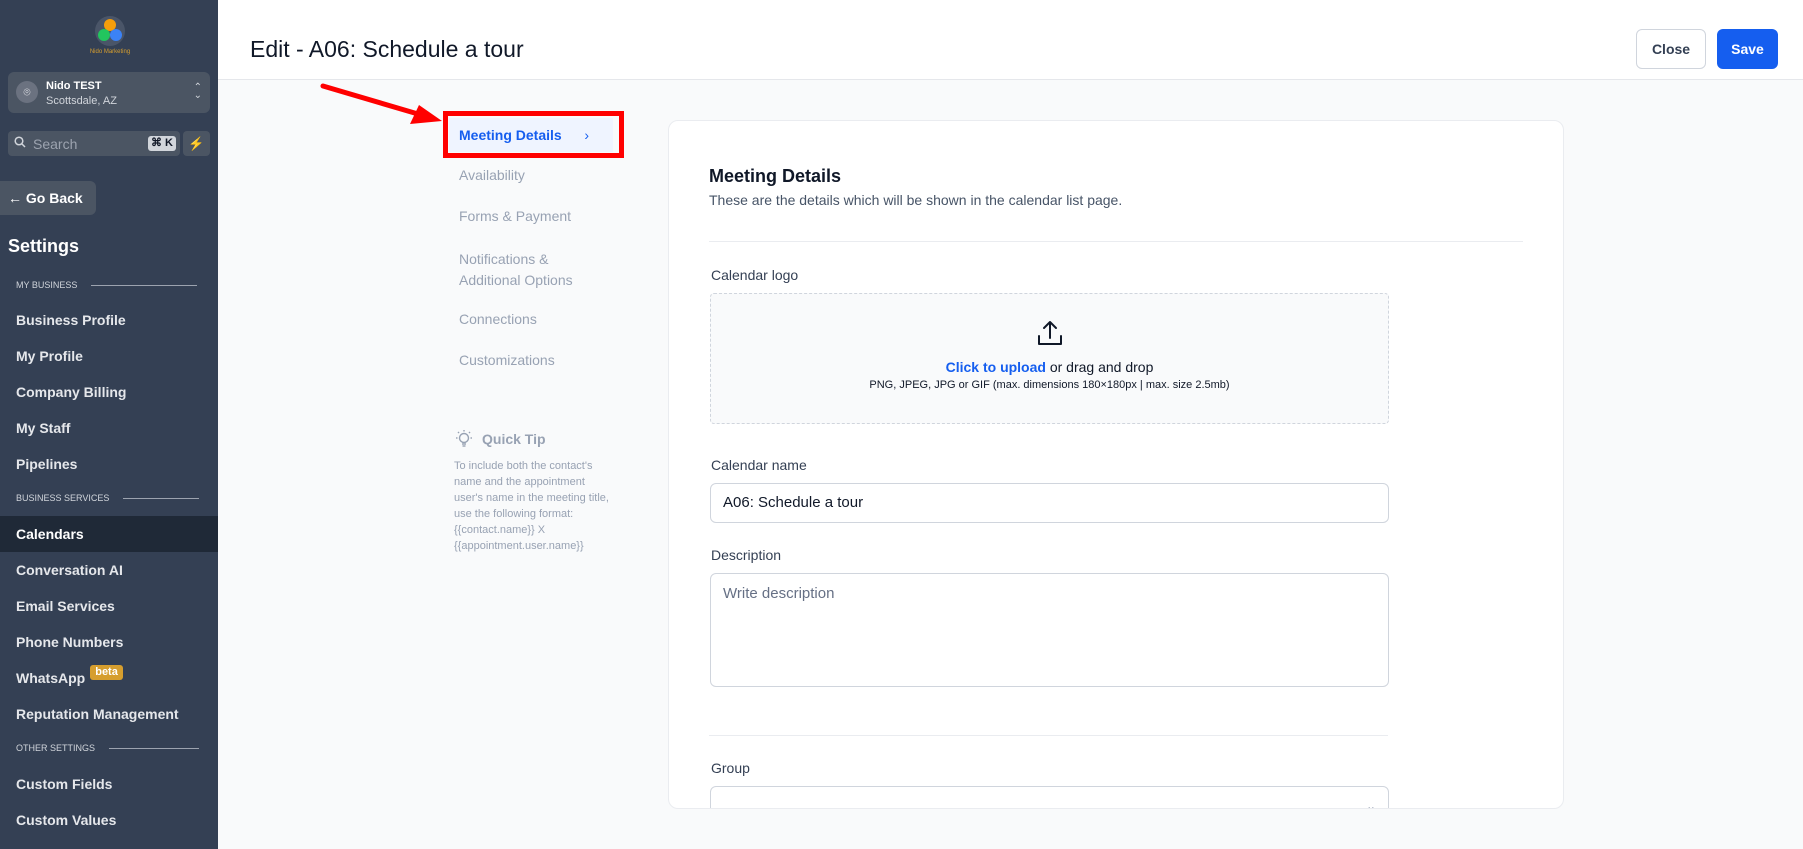  I want to click on go-back-label: Go Back, so click(54, 198).